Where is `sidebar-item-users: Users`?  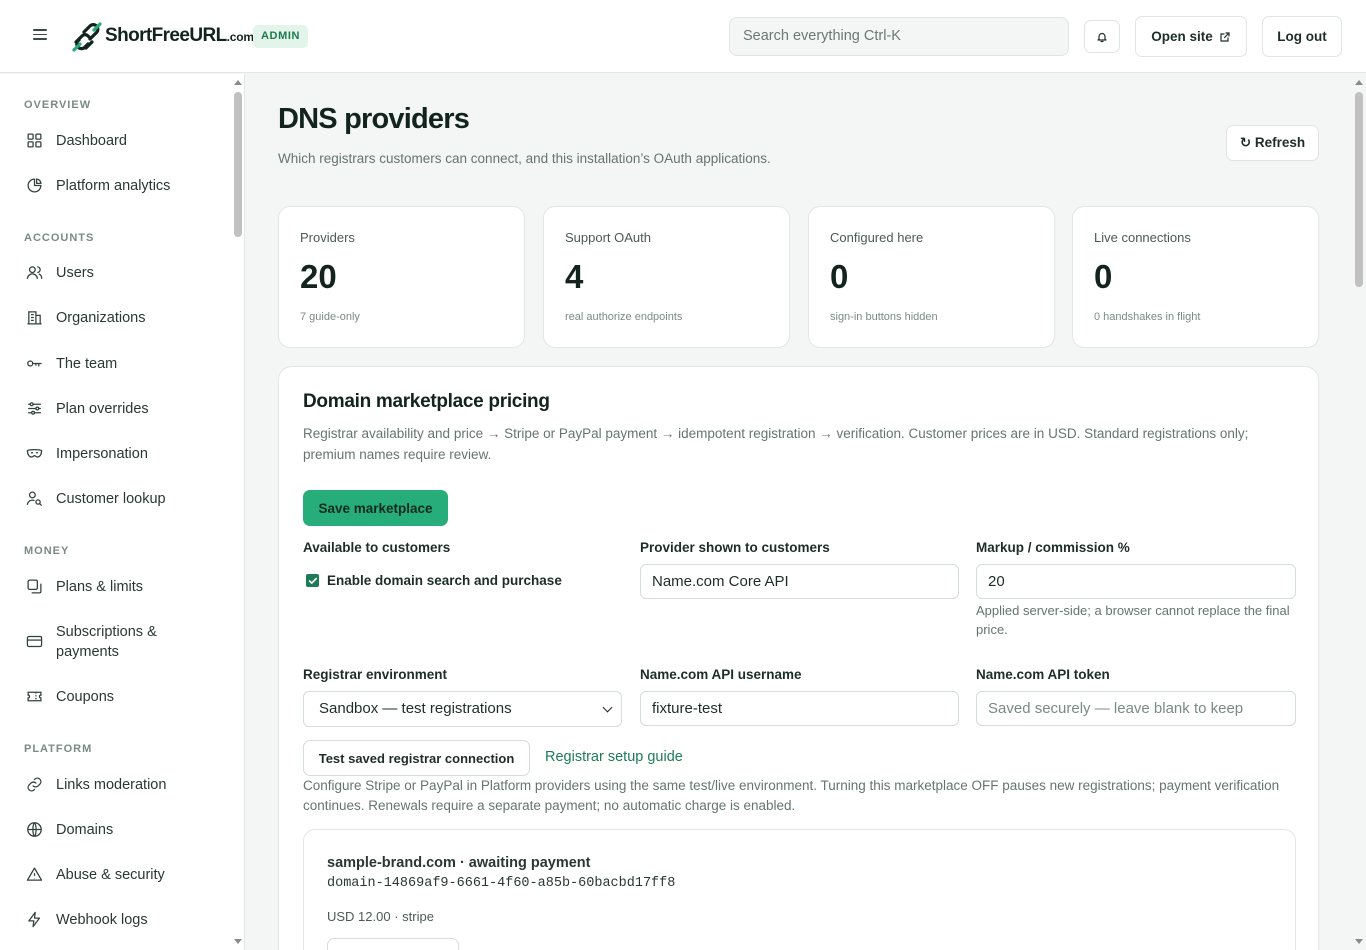
sidebar-item-users: Users is located at coordinates (60, 273).